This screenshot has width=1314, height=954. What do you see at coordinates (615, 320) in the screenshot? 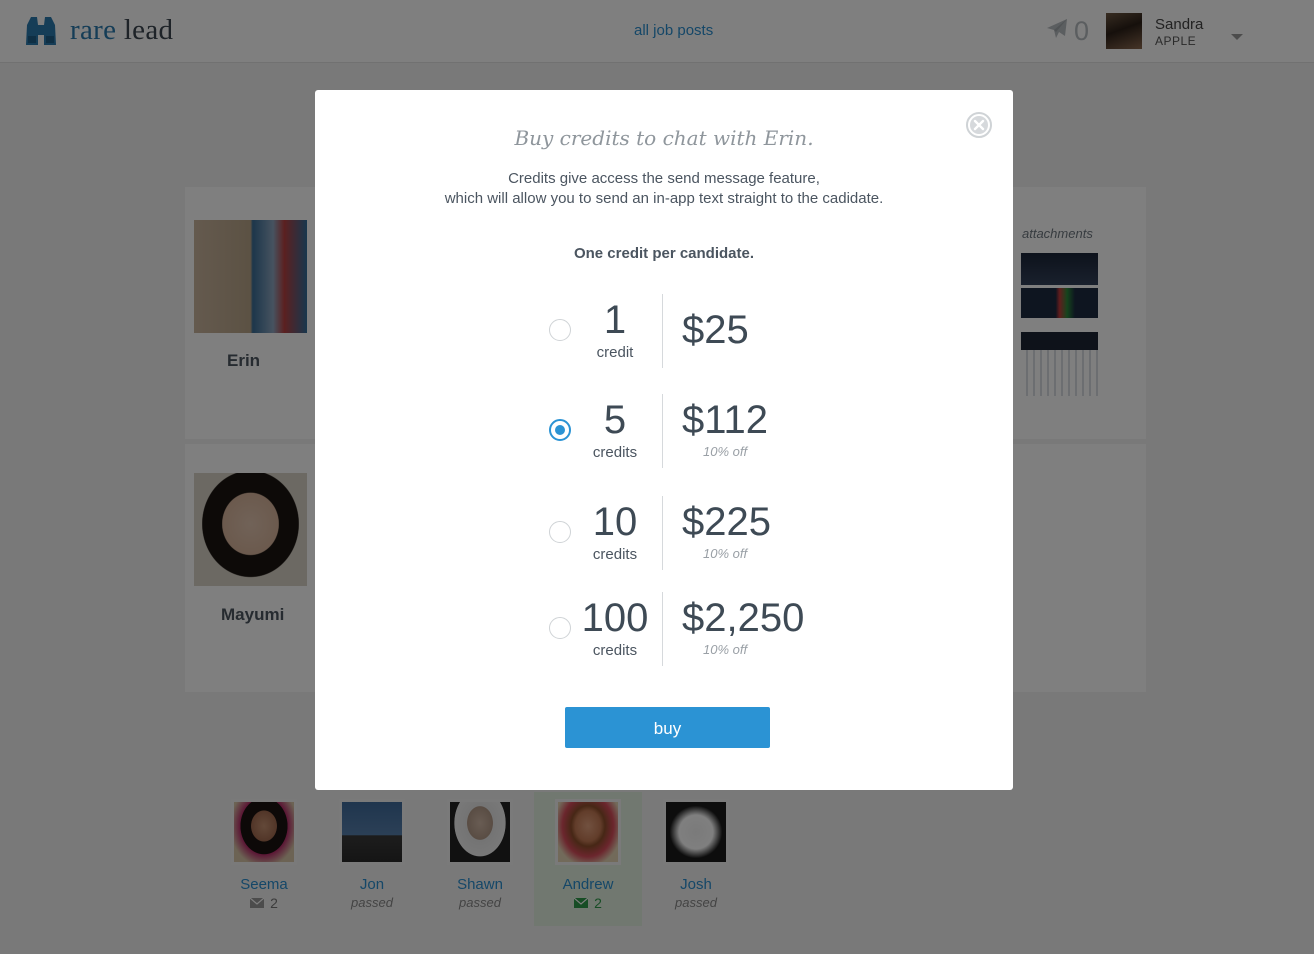
I see `option-quantity: 1` at bounding box center [615, 320].